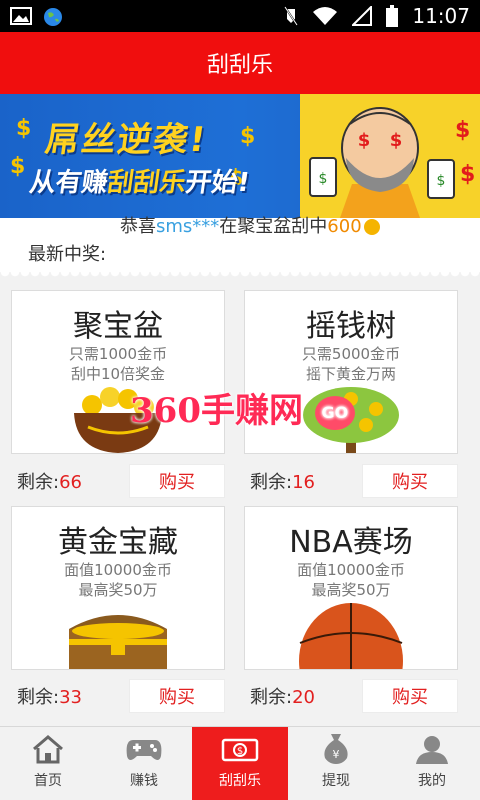 The image size is (480, 800). I want to click on home-icon, so click(48, 749).